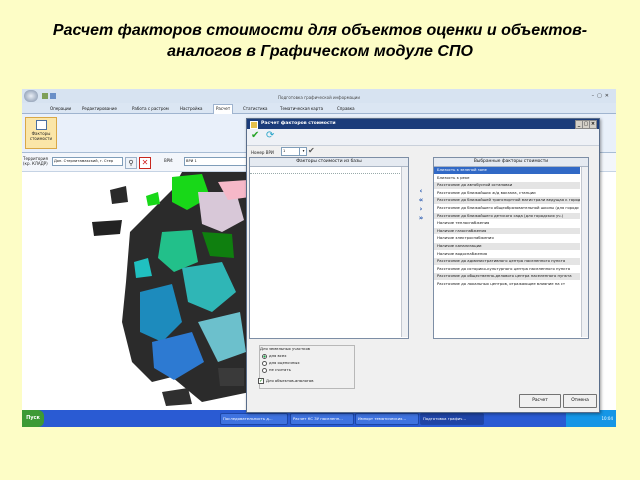 The image size is (640, 480). I want to click on move-left-icon: ›, so click(421, 209).